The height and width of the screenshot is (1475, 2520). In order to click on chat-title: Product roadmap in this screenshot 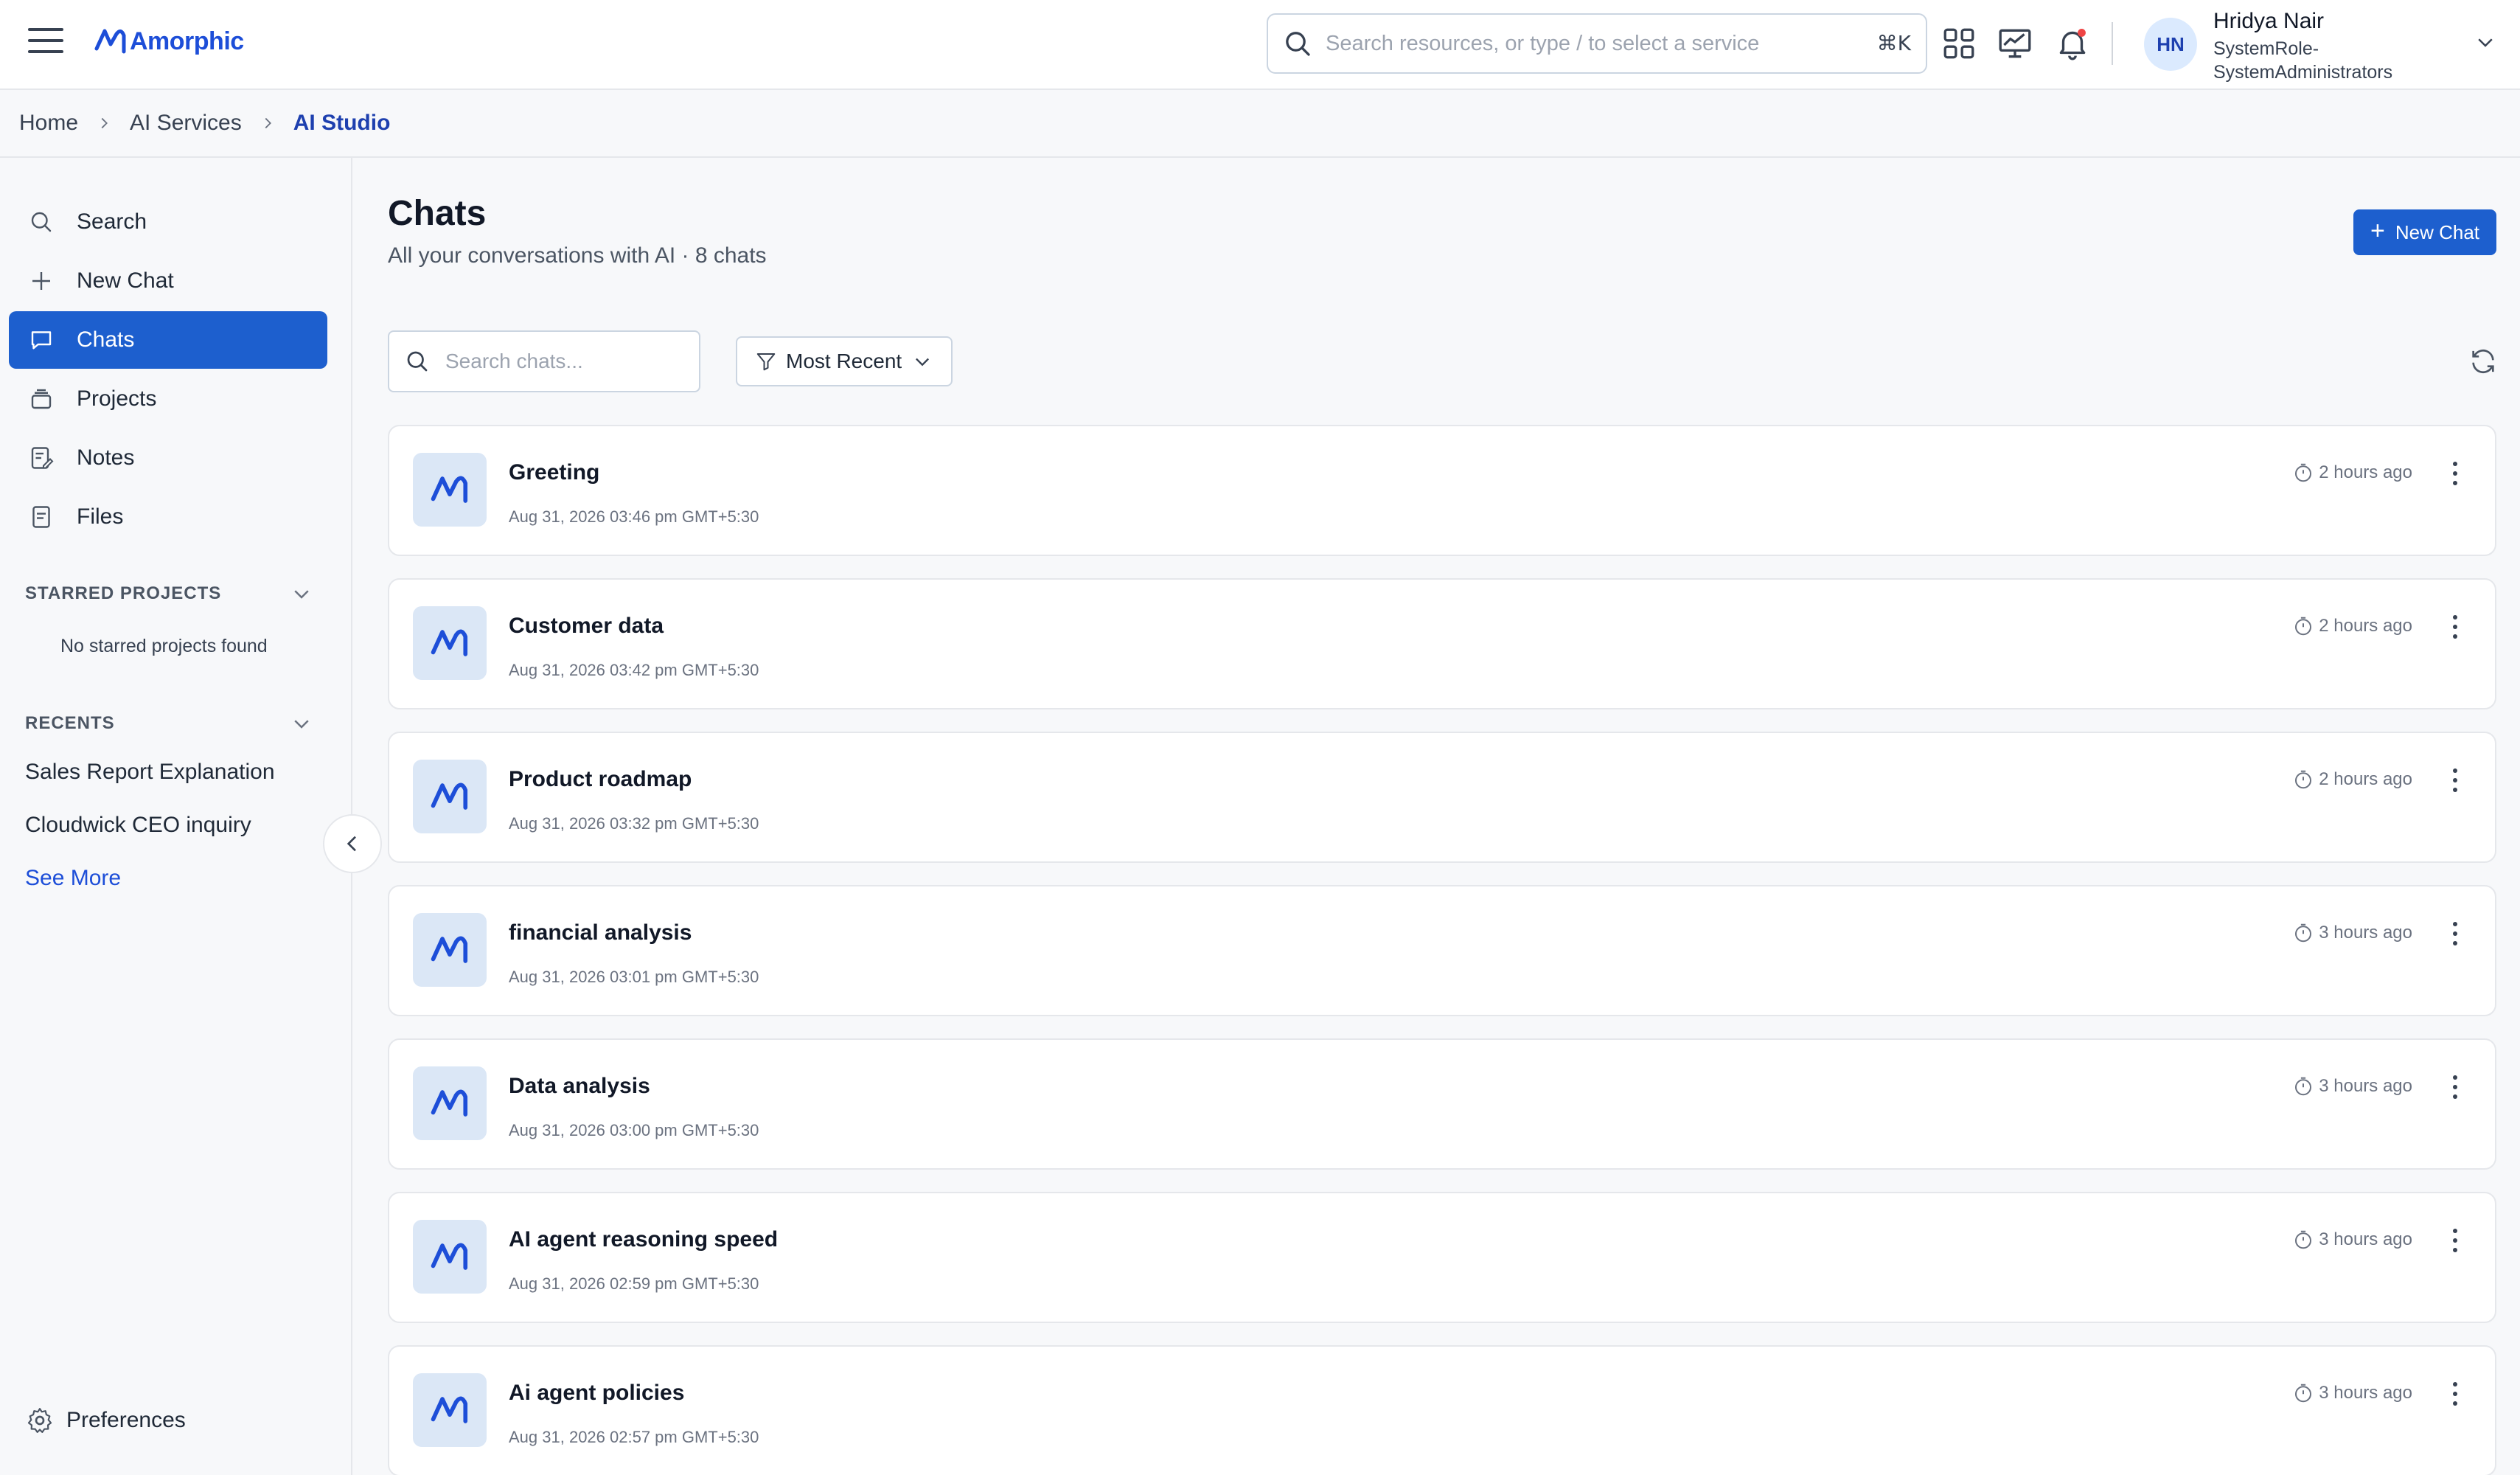, I will do `click(600, 779)`.